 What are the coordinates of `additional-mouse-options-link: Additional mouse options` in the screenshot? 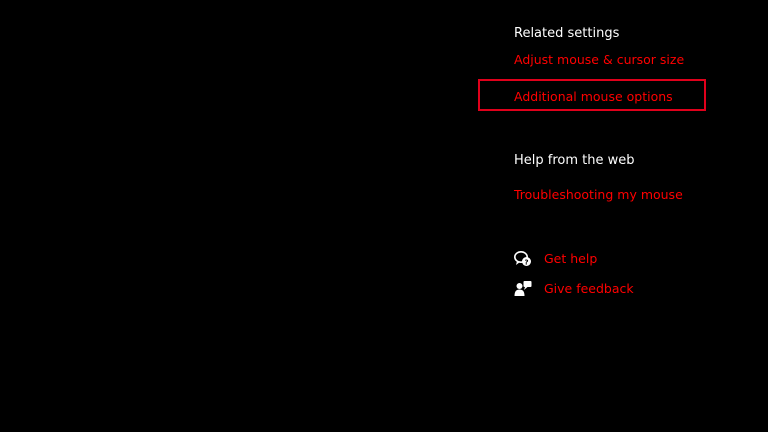 It's located at (593, 97).